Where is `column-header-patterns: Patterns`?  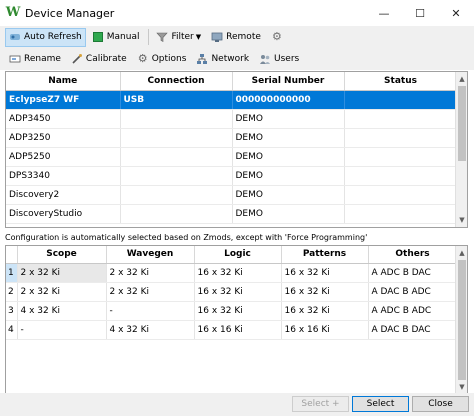
column-header-patterns: Patterns is located at coordinates (325, 255).